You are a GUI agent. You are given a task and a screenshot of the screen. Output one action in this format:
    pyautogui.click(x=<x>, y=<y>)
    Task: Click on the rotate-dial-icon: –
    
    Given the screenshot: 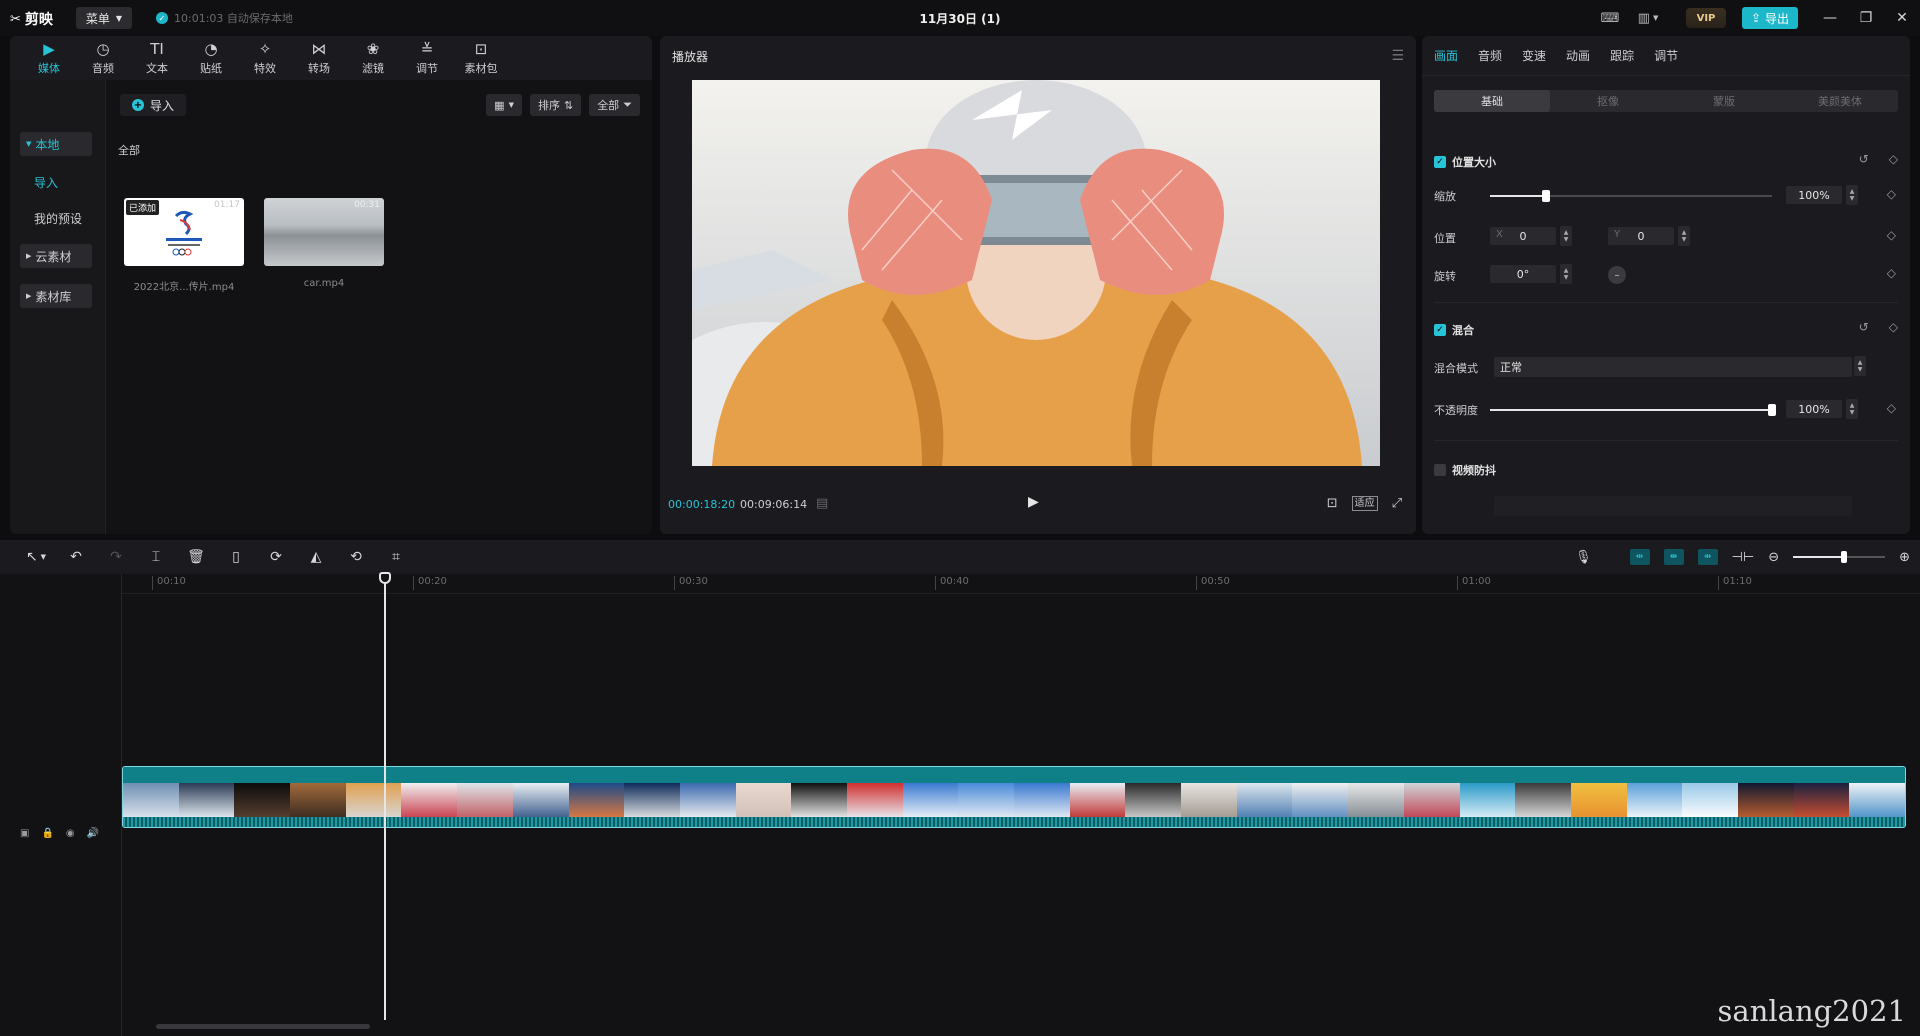 What is the action you would take?
    pyautogui.click(x=1617, y=275)
    